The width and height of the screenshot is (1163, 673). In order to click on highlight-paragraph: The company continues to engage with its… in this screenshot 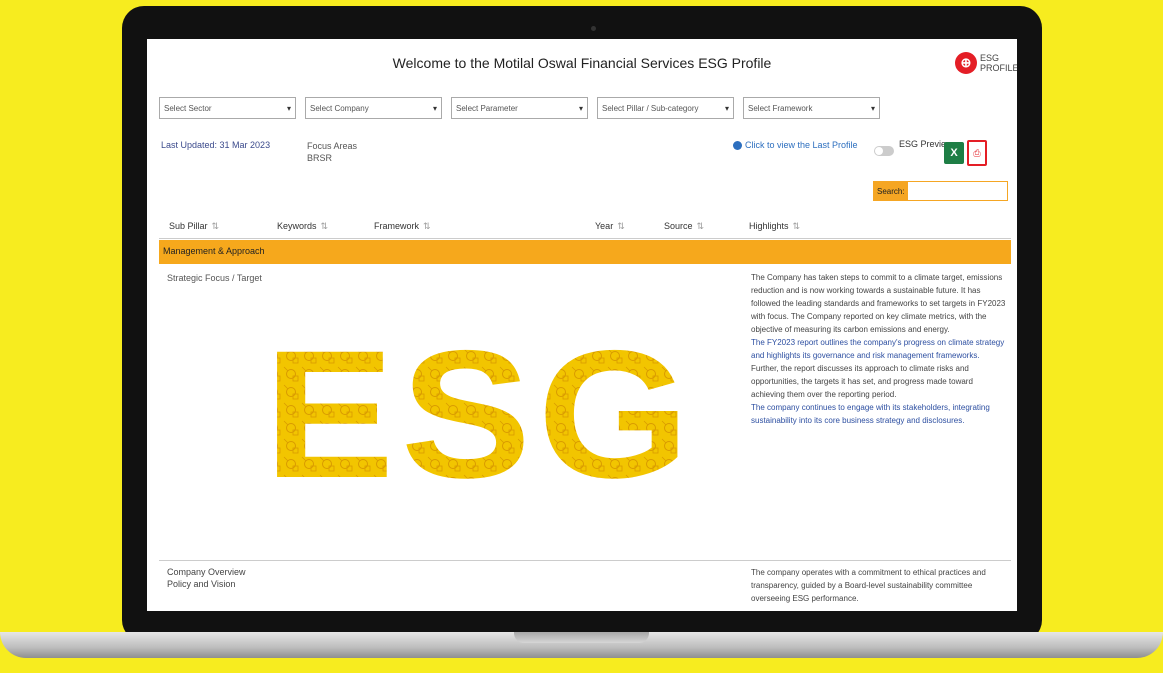, I will do `click(870, 414)`.